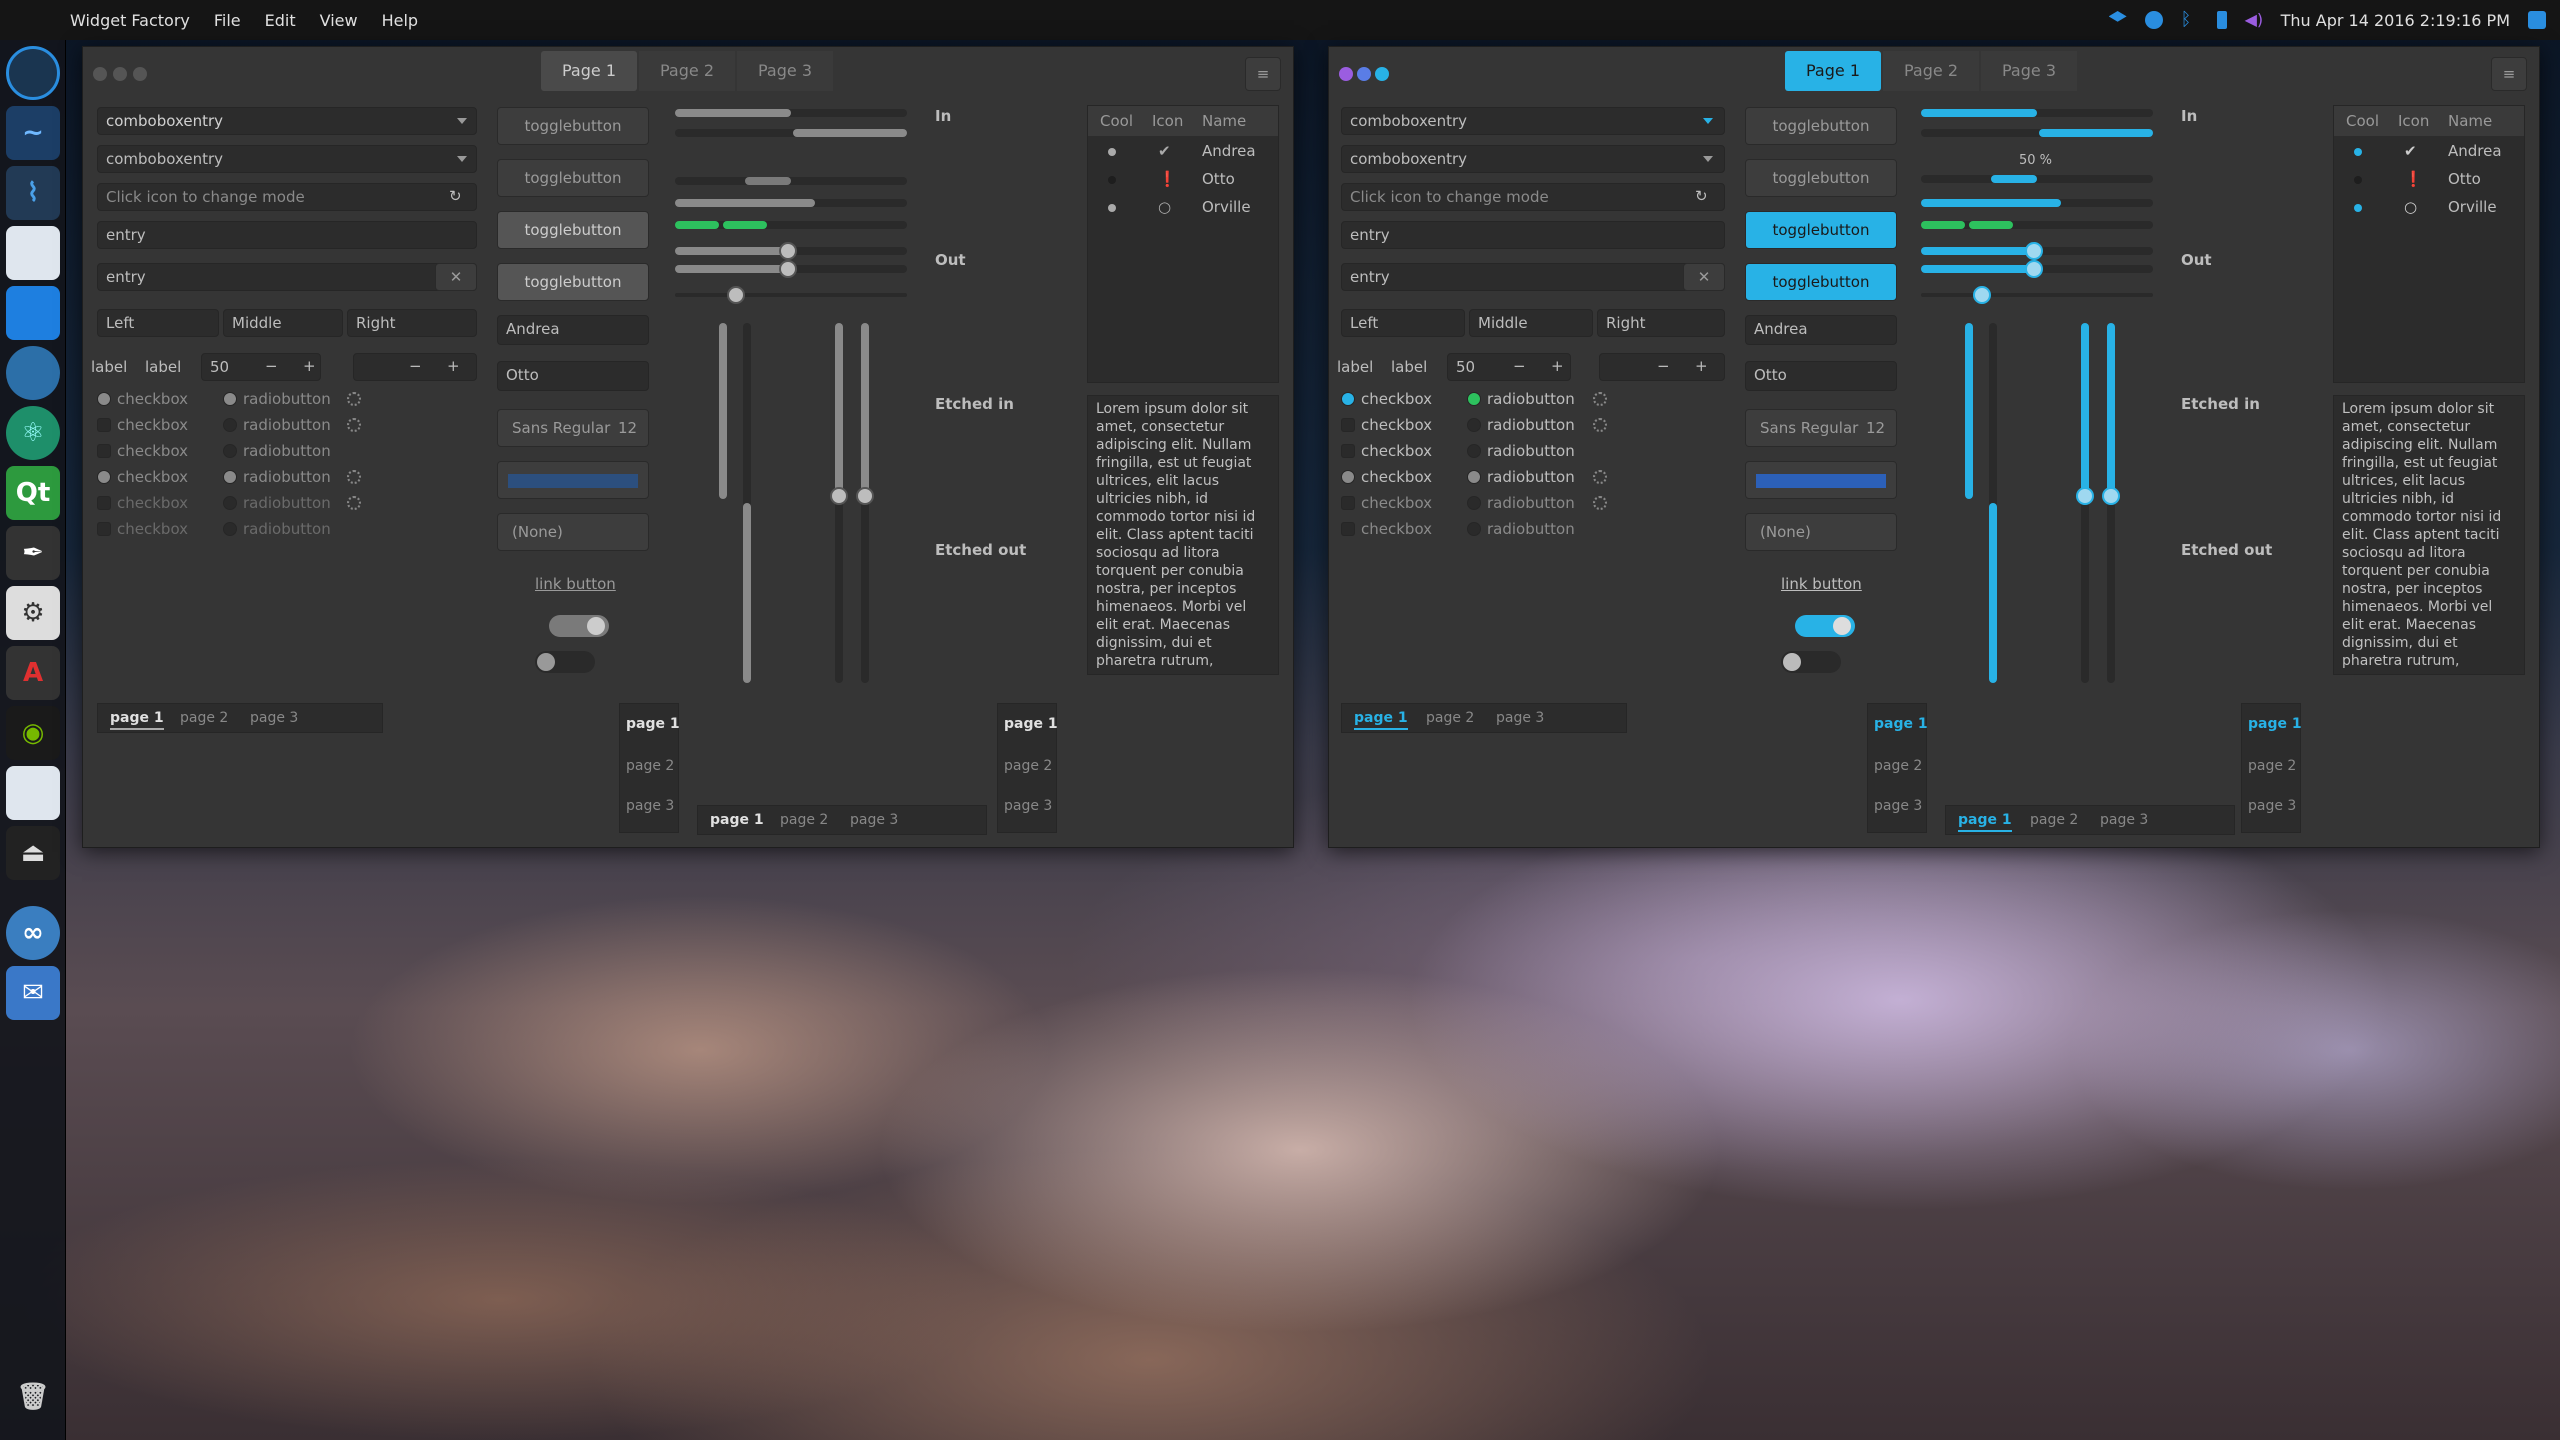  What do you see at coordinates (579, 626) in the screenshot?
I see `switch-on` at bounding box center [579, 626].